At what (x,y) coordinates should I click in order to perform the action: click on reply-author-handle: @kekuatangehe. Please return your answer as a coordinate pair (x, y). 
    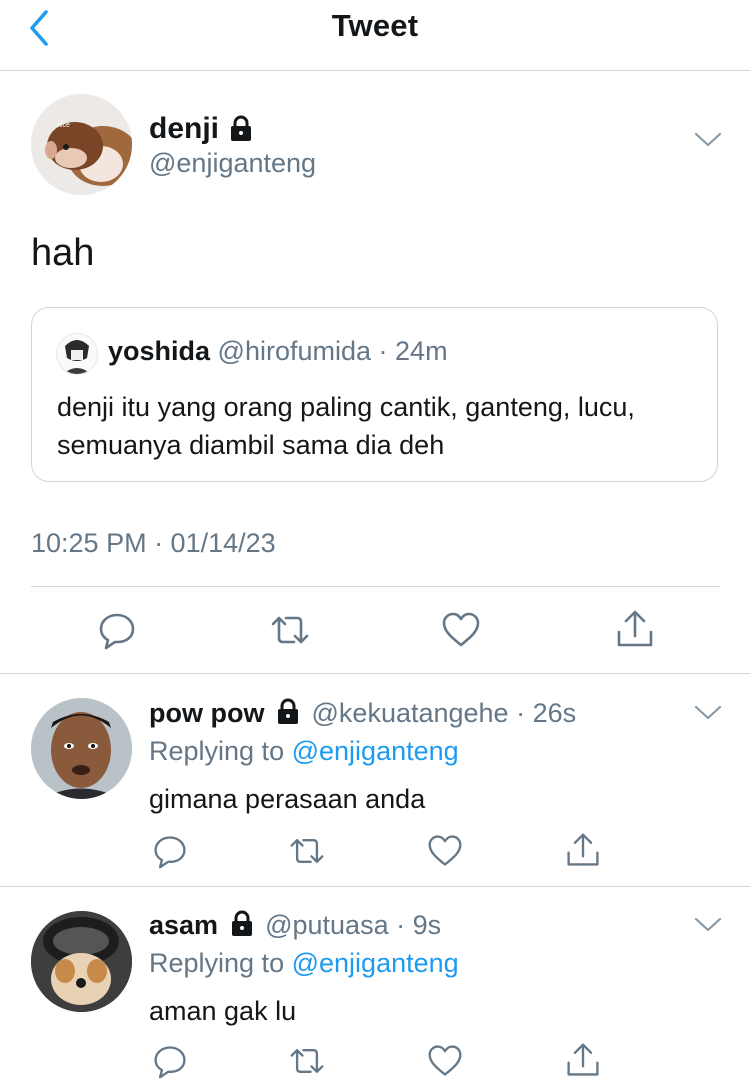
    Looking at the image, I should click on (410, 713).